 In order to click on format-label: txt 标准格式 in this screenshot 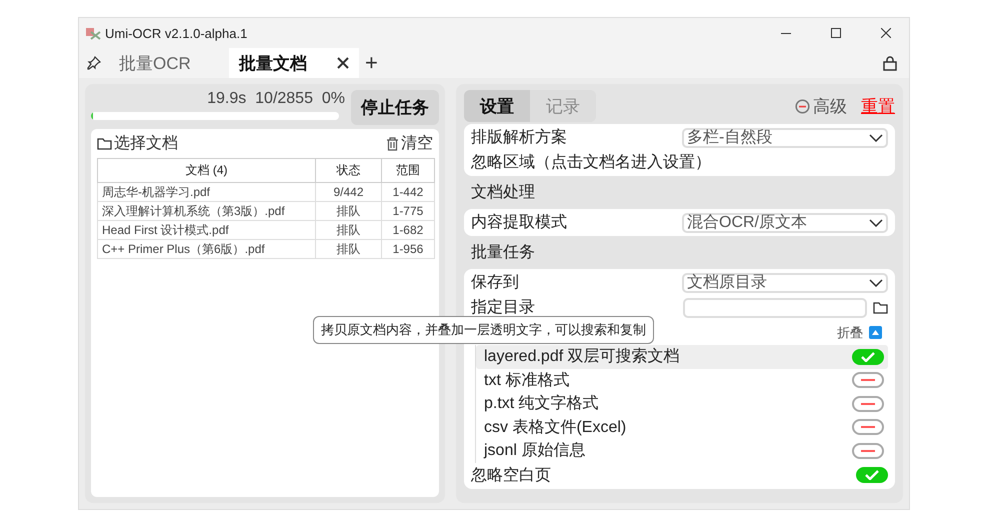, I will do `click(527, 380)`.